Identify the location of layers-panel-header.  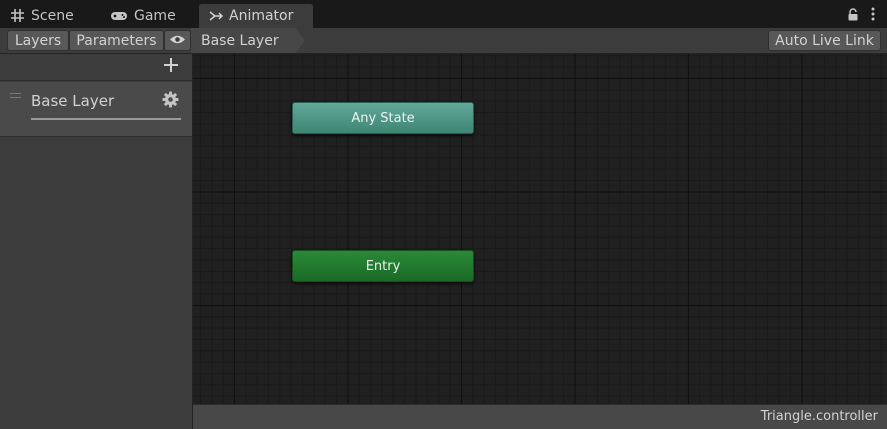
(96, 67).